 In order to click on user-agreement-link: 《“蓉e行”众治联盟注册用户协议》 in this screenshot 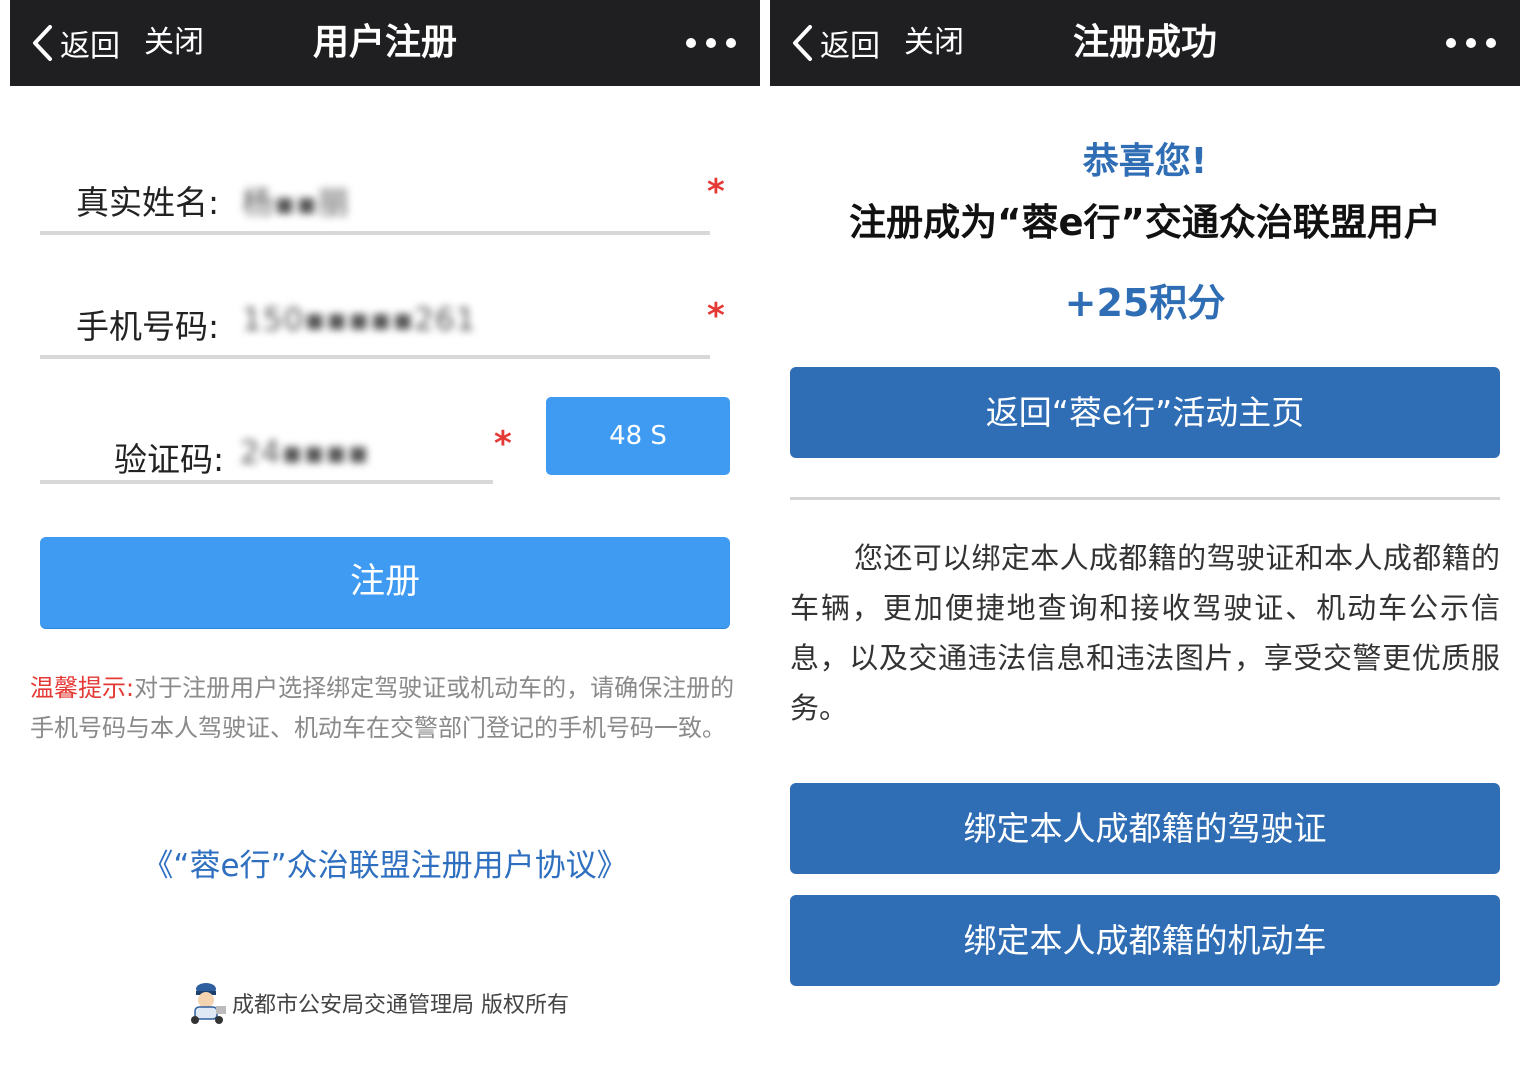, I will do `click(385, 862)`.